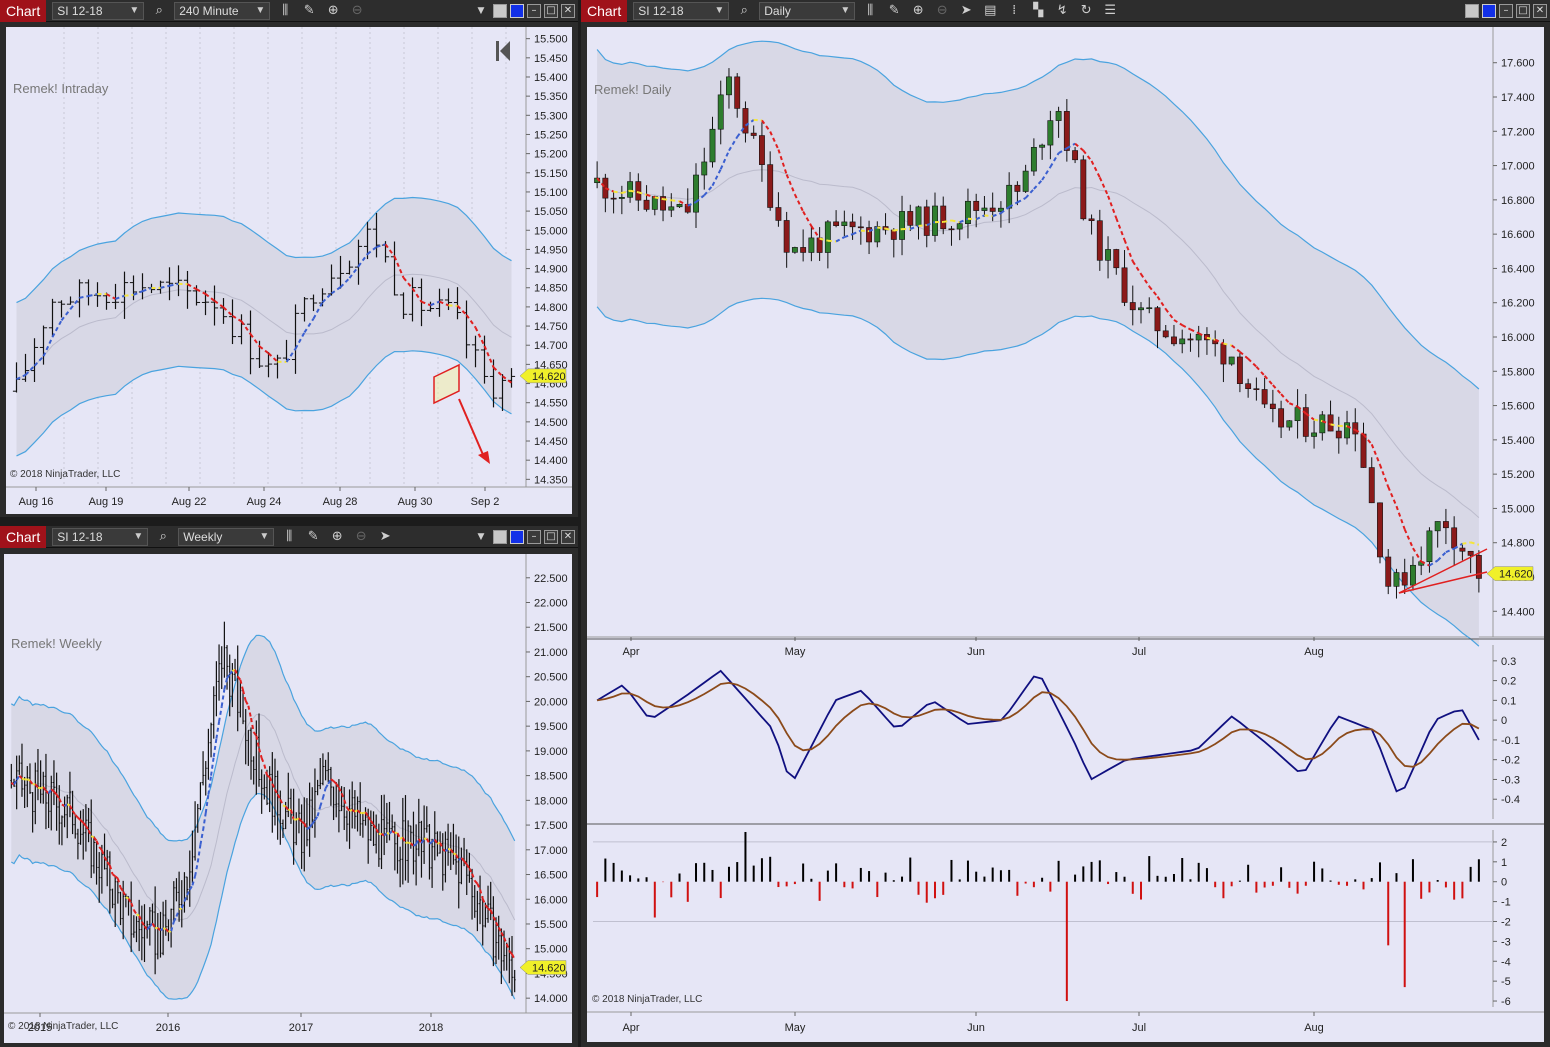 This screenshot has width=1550, height=1047. Describe the element at coordinates (264, 502) in the screenshot. I see `time-tick-label: Aug 24` at that location.